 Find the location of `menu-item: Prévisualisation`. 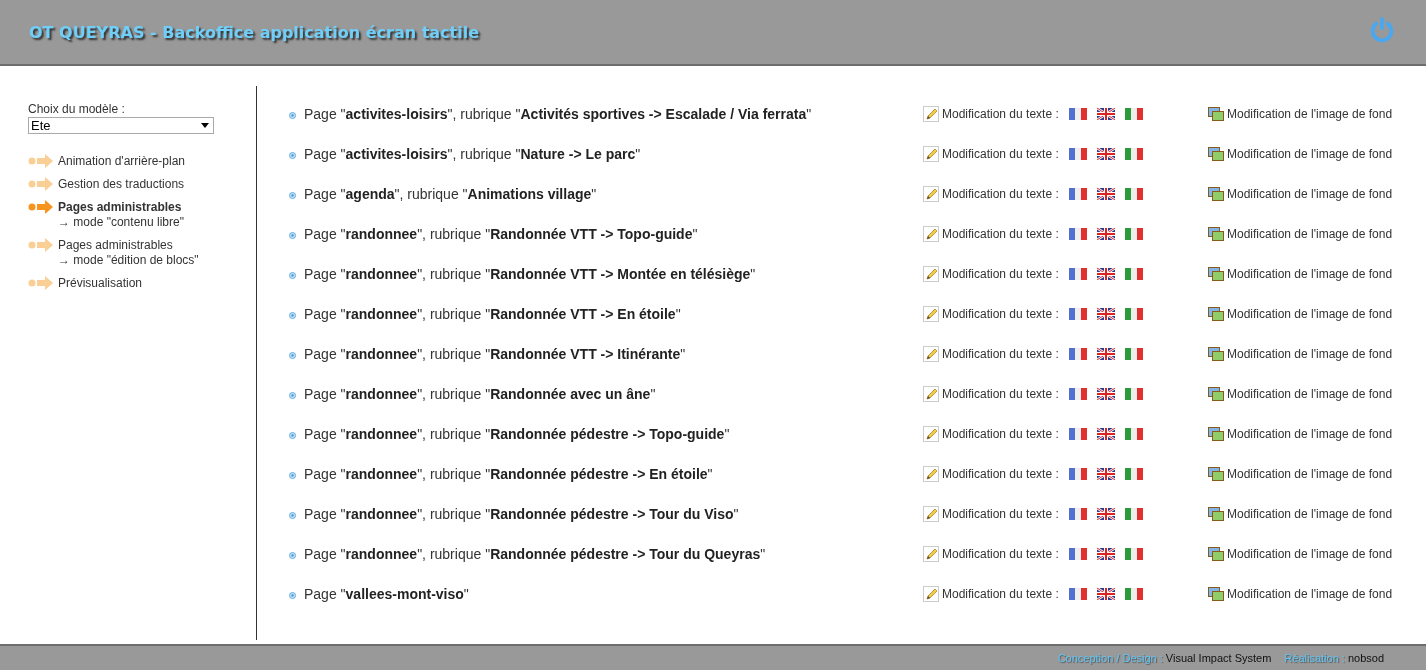

menu-item: Prévisualisation is located at coordinates (142, 283).